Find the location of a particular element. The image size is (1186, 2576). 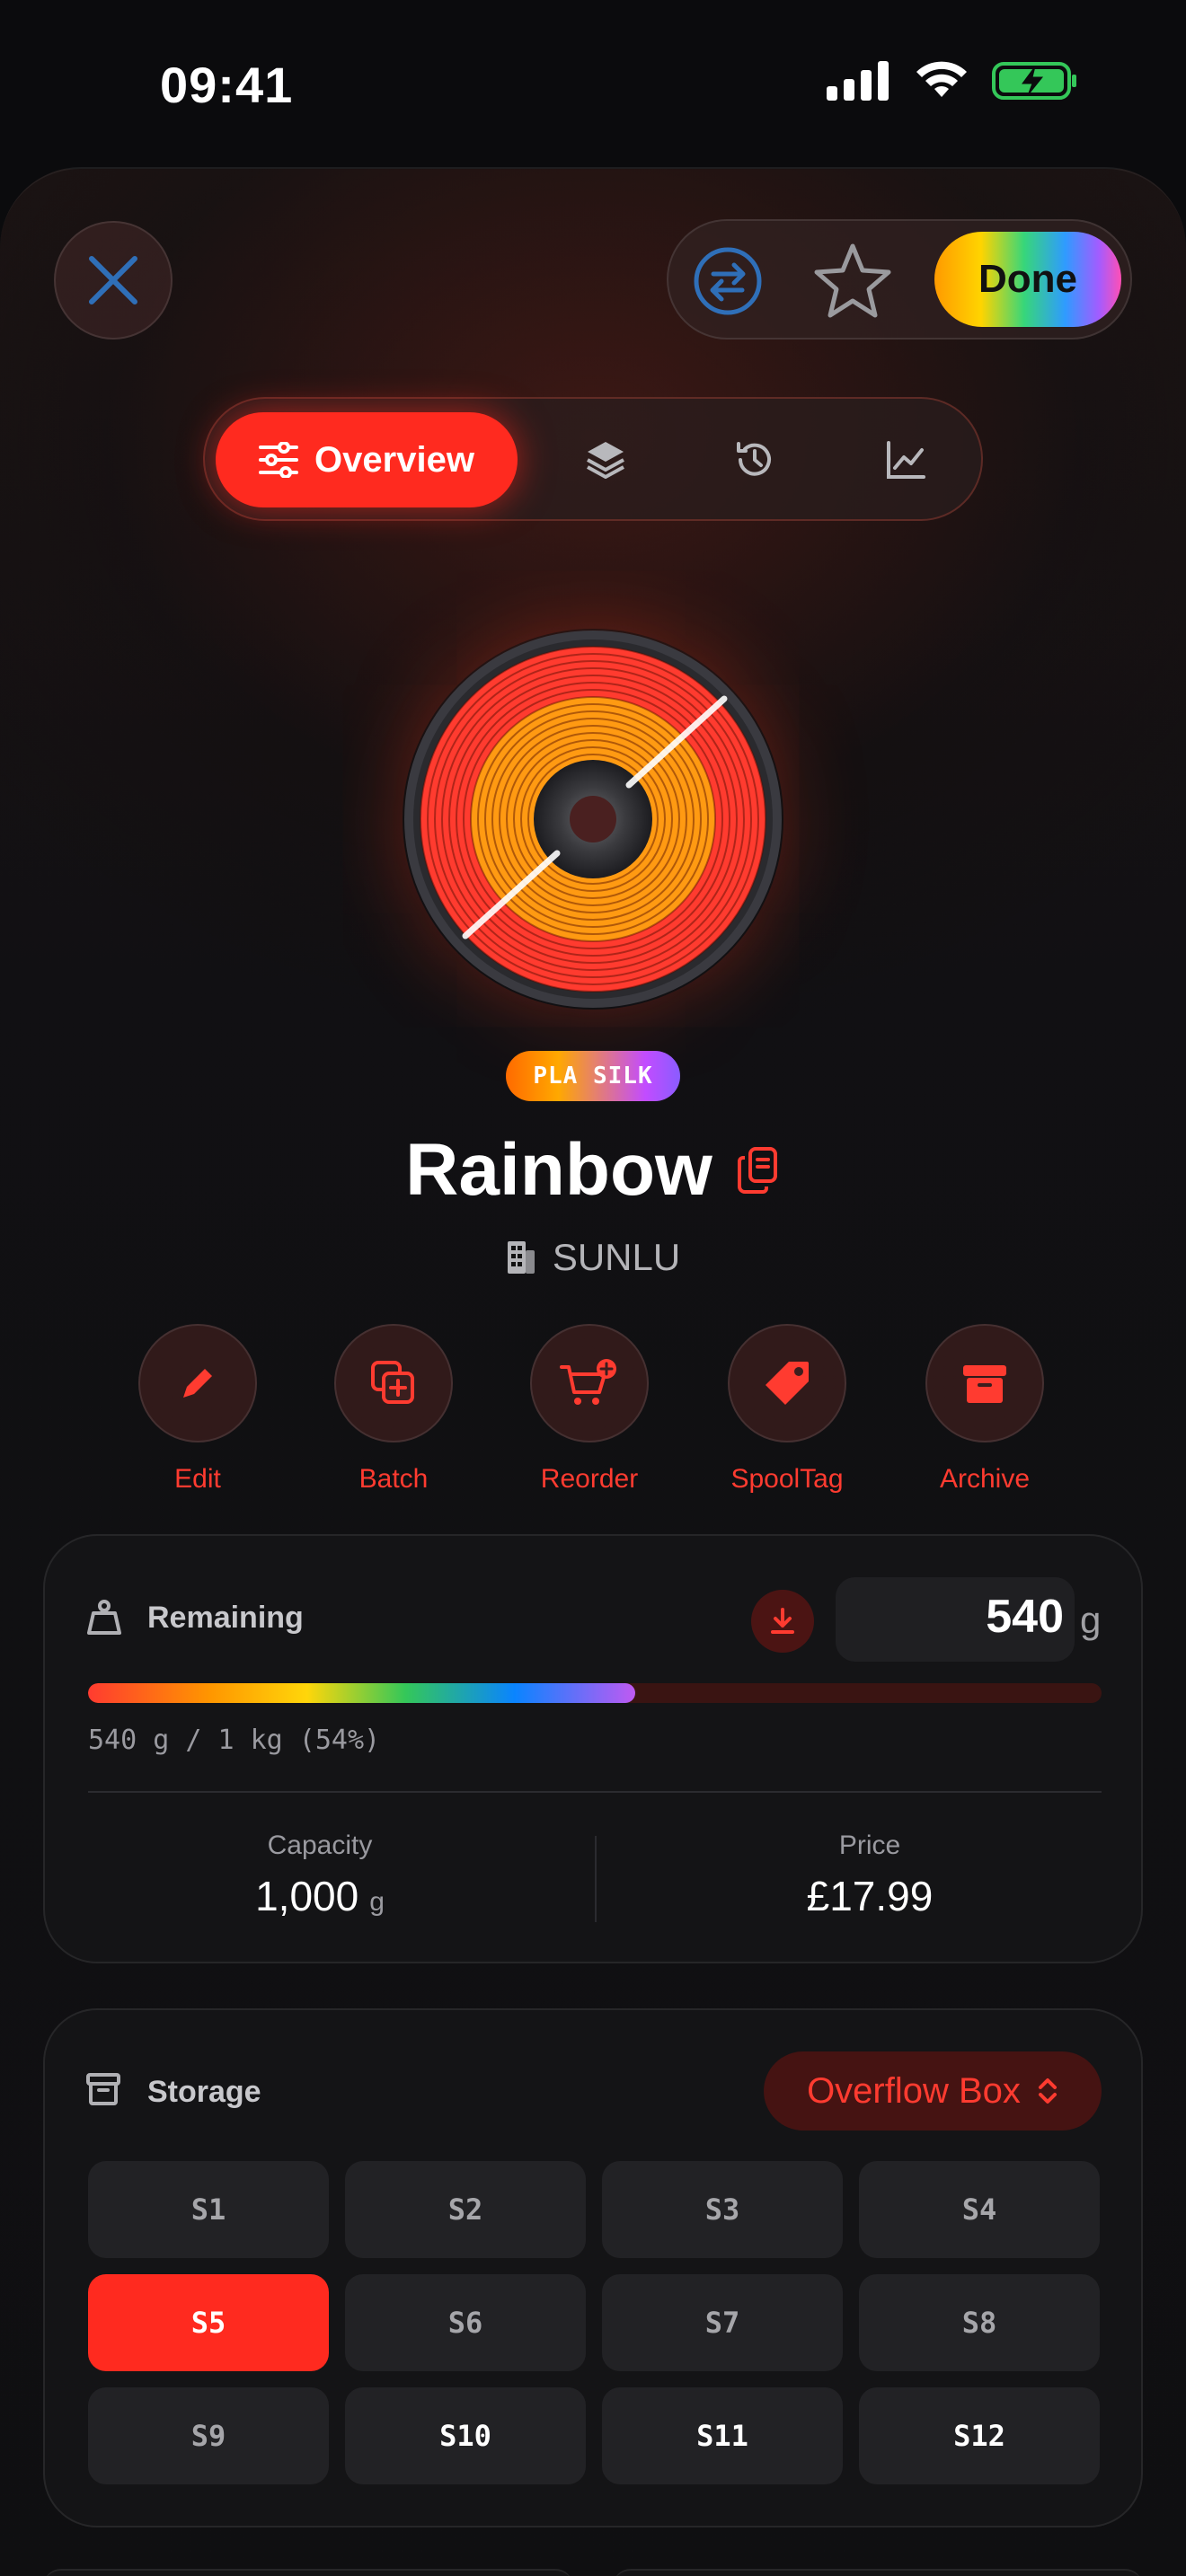

reorder-label: Reorder is located at coordinates (589, 1479).